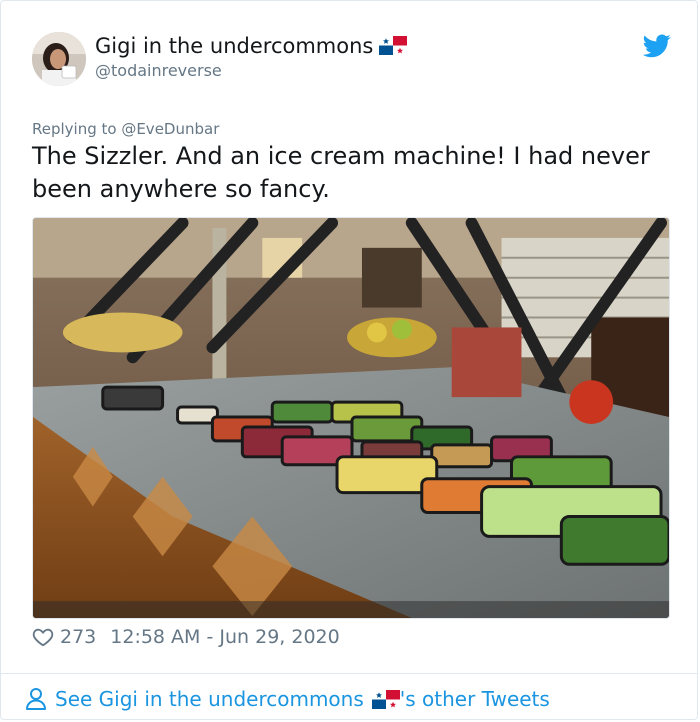 This screenshot has width=700, height=722. Describe the element at coordinates (475, 699) in the screenshot. I see `see-other-tweets-suffix: 's other Tweets` at that location.